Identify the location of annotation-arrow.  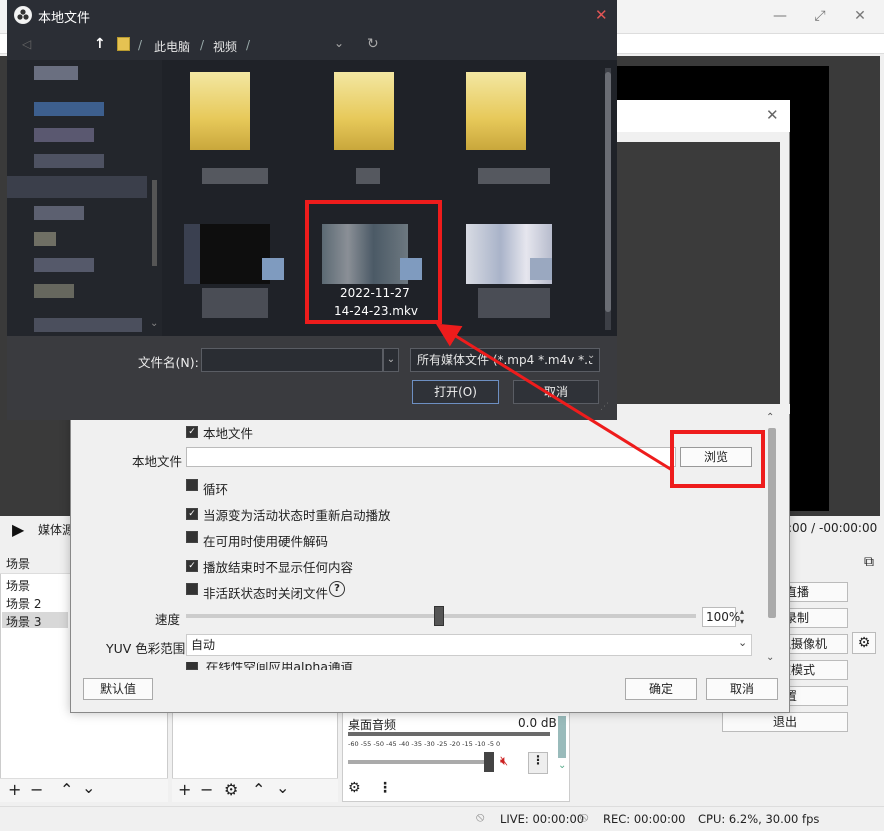
(554, 397).